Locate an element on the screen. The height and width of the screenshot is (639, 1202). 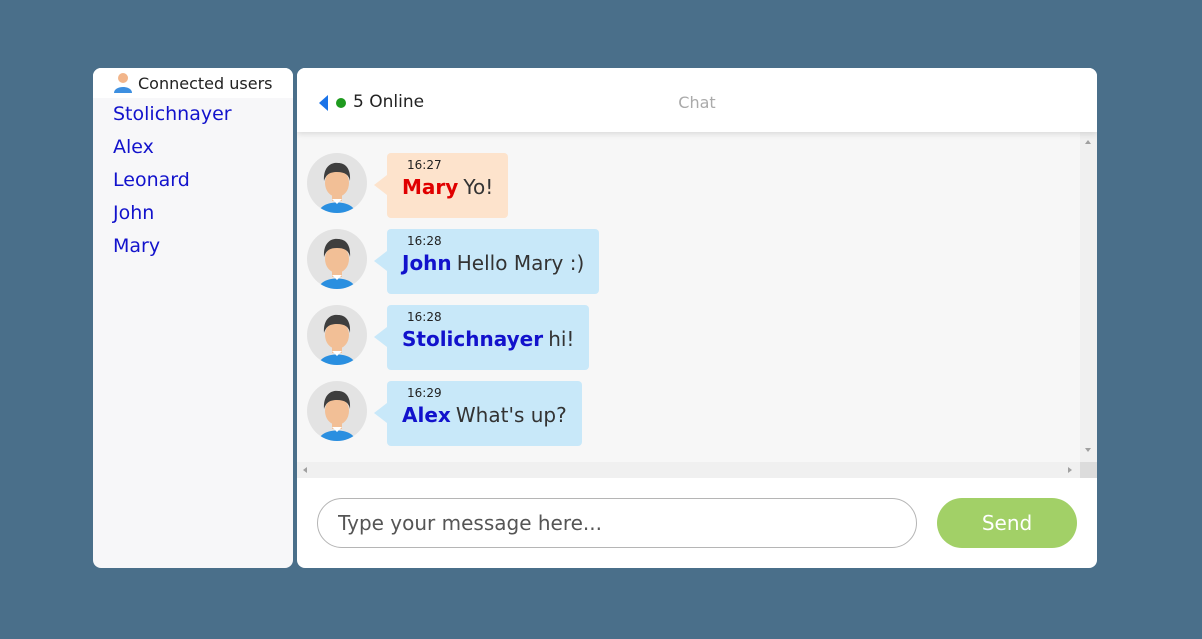
user-list-item-mary: Mary is located at coordinates (193, 246).